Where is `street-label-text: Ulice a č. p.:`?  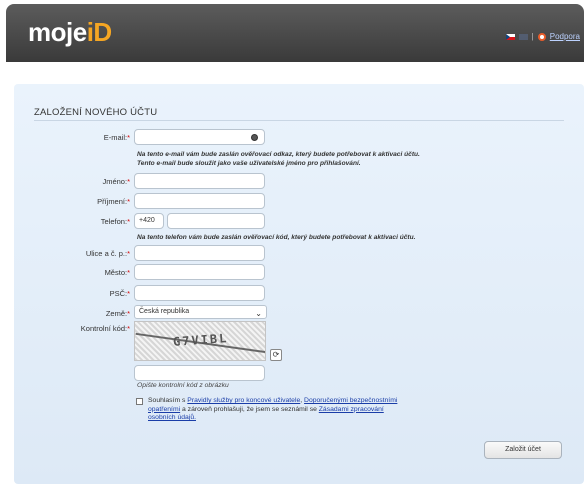 street-label-text: Ulice a č. p.: is located at coordinates (106, 253).